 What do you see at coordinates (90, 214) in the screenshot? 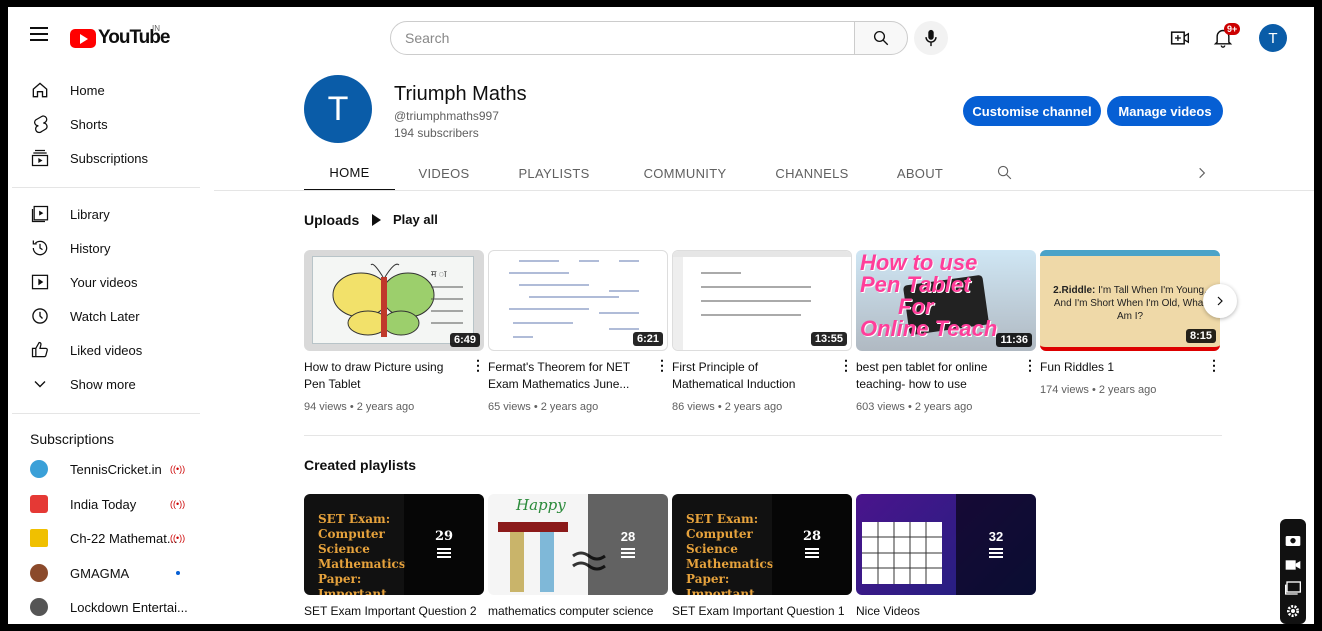
I see `sidebar-item-label: Library` at bounding box center [90, 214].